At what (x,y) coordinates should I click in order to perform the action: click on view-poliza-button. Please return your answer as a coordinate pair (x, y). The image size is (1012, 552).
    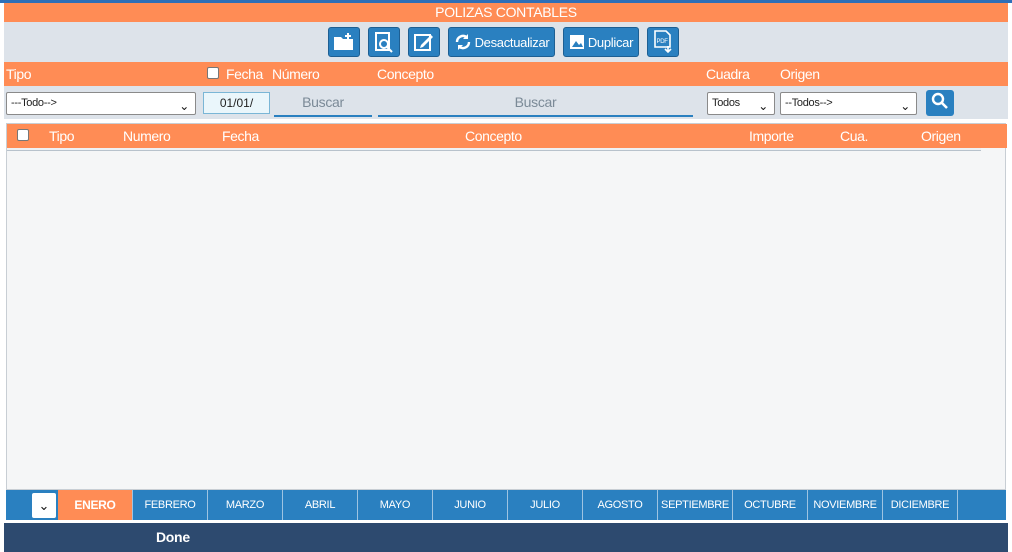
    Looking at the image, I should click on (384, 42).